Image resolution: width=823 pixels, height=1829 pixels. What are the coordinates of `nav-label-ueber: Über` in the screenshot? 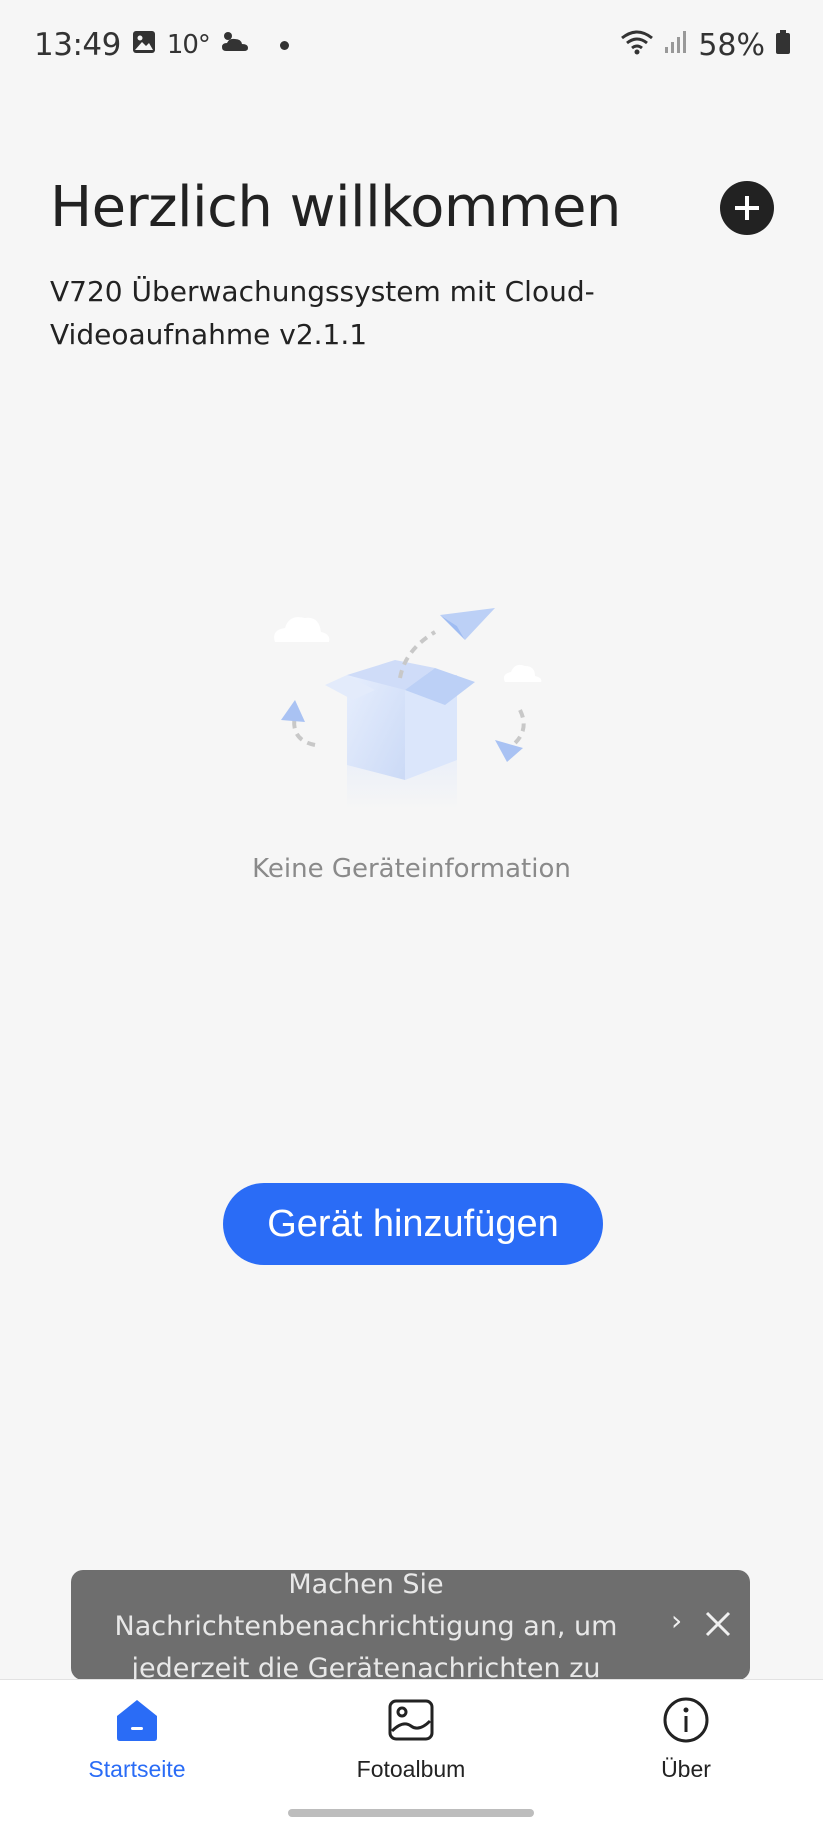 It's located at (686, 1769).